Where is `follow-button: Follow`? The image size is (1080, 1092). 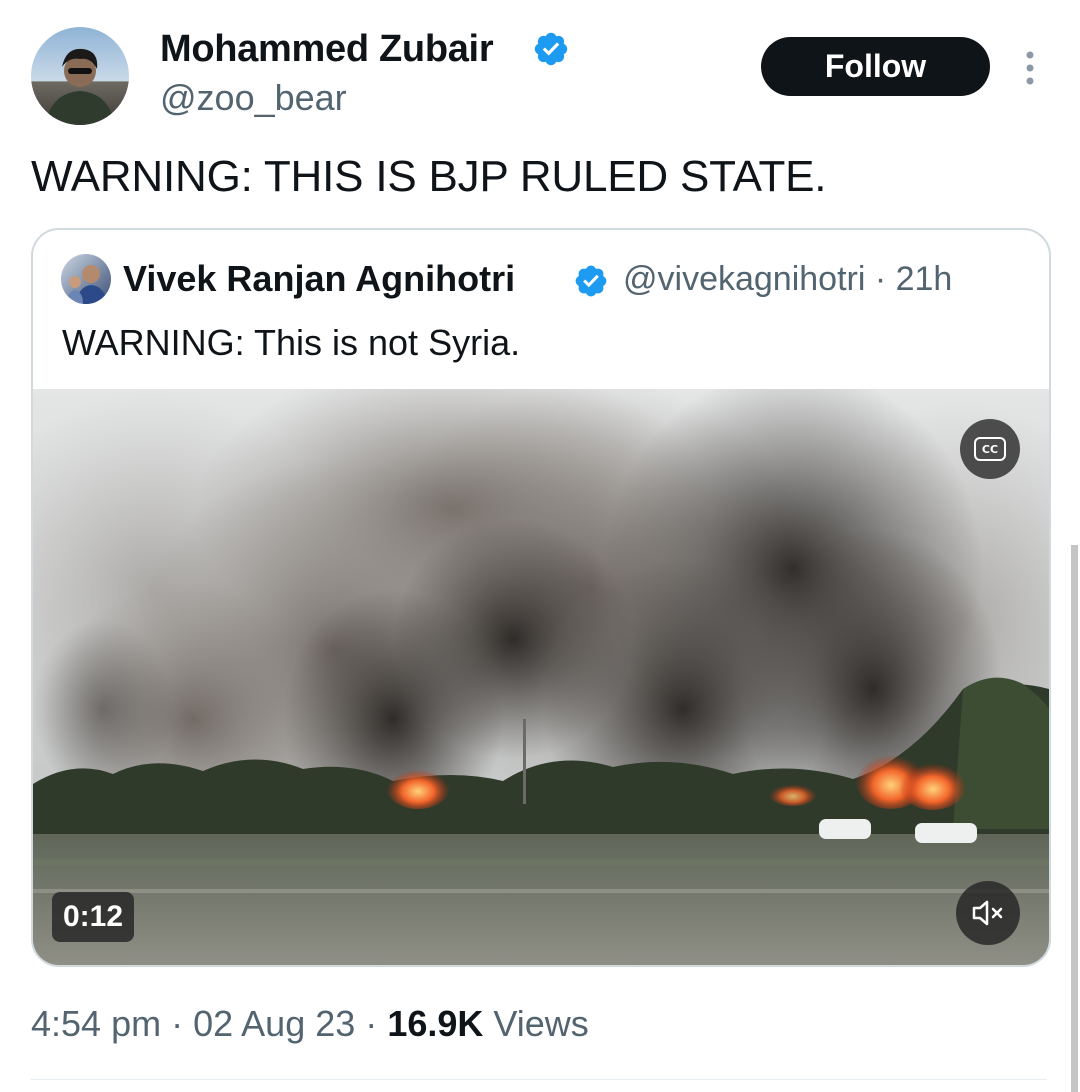
follow-button: Follow is located at coordinates (875, 66).